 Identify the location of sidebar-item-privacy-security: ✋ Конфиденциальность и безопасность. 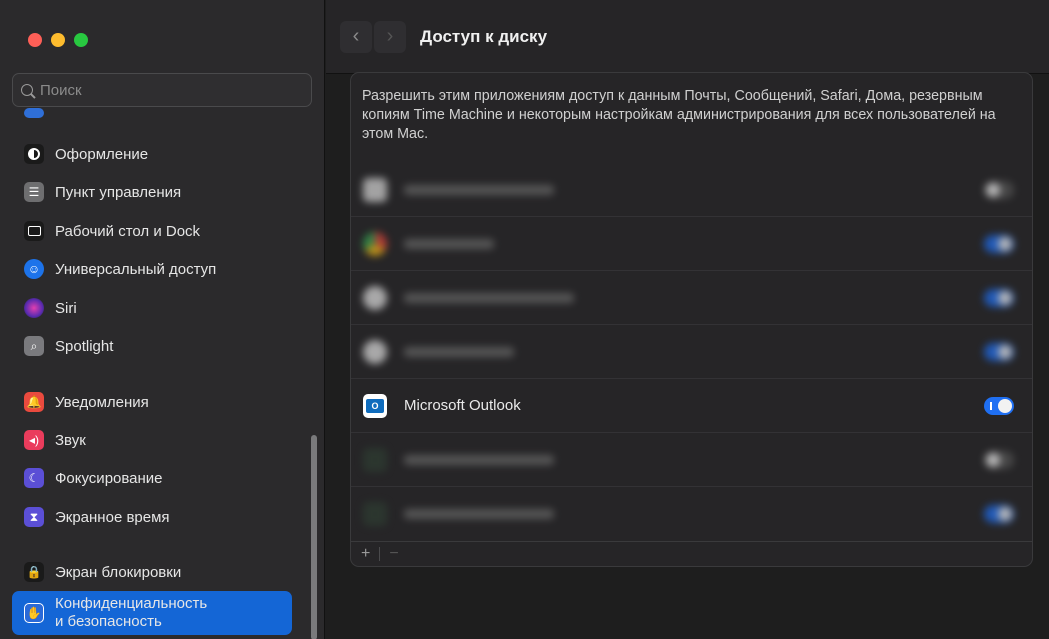
(152, 613).